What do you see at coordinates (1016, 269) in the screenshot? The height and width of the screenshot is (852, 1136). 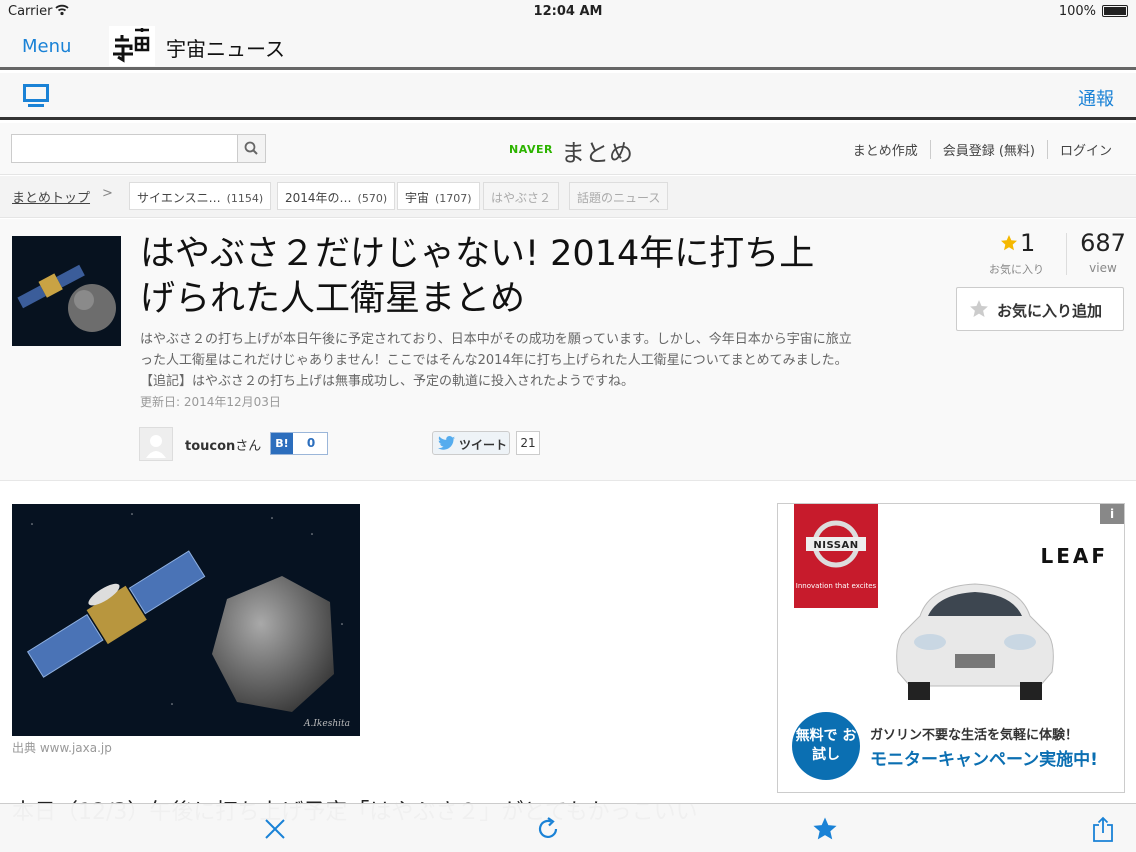 I see `favorites-label: お気に入り` at bounding box center [1016, 269].